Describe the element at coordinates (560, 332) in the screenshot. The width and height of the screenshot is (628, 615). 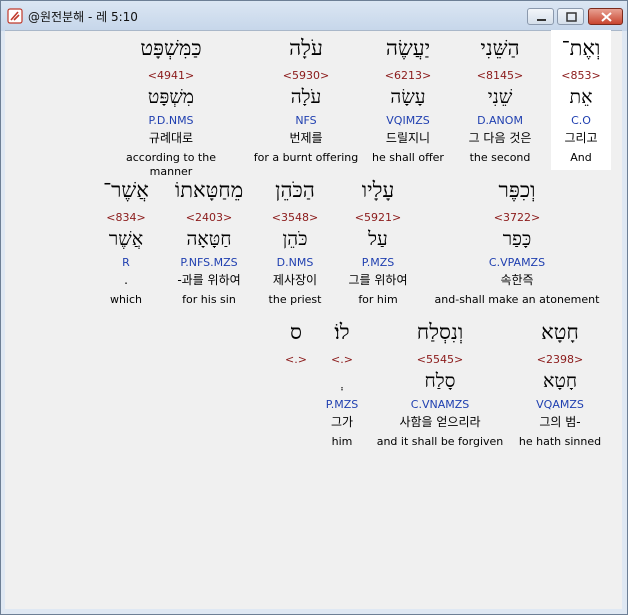
I see `hebrew-word: חָטָא` at that location.